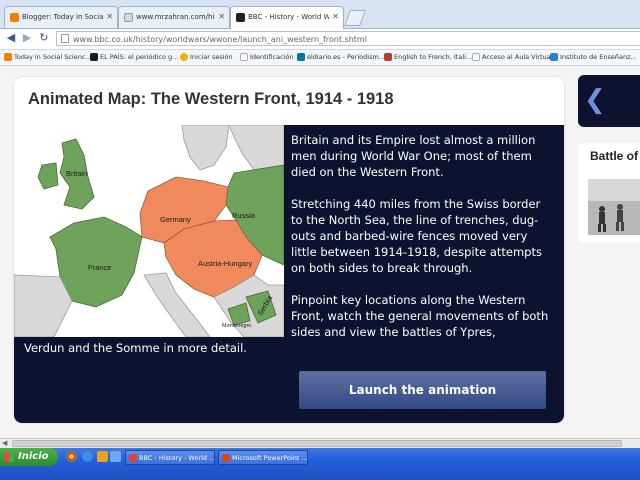 The height and width of the screenshot is (480, 640). What do you see at coordinates (115, 456) in the screenshot?
I see `desktop-icon` at bounding box center [115, 456].